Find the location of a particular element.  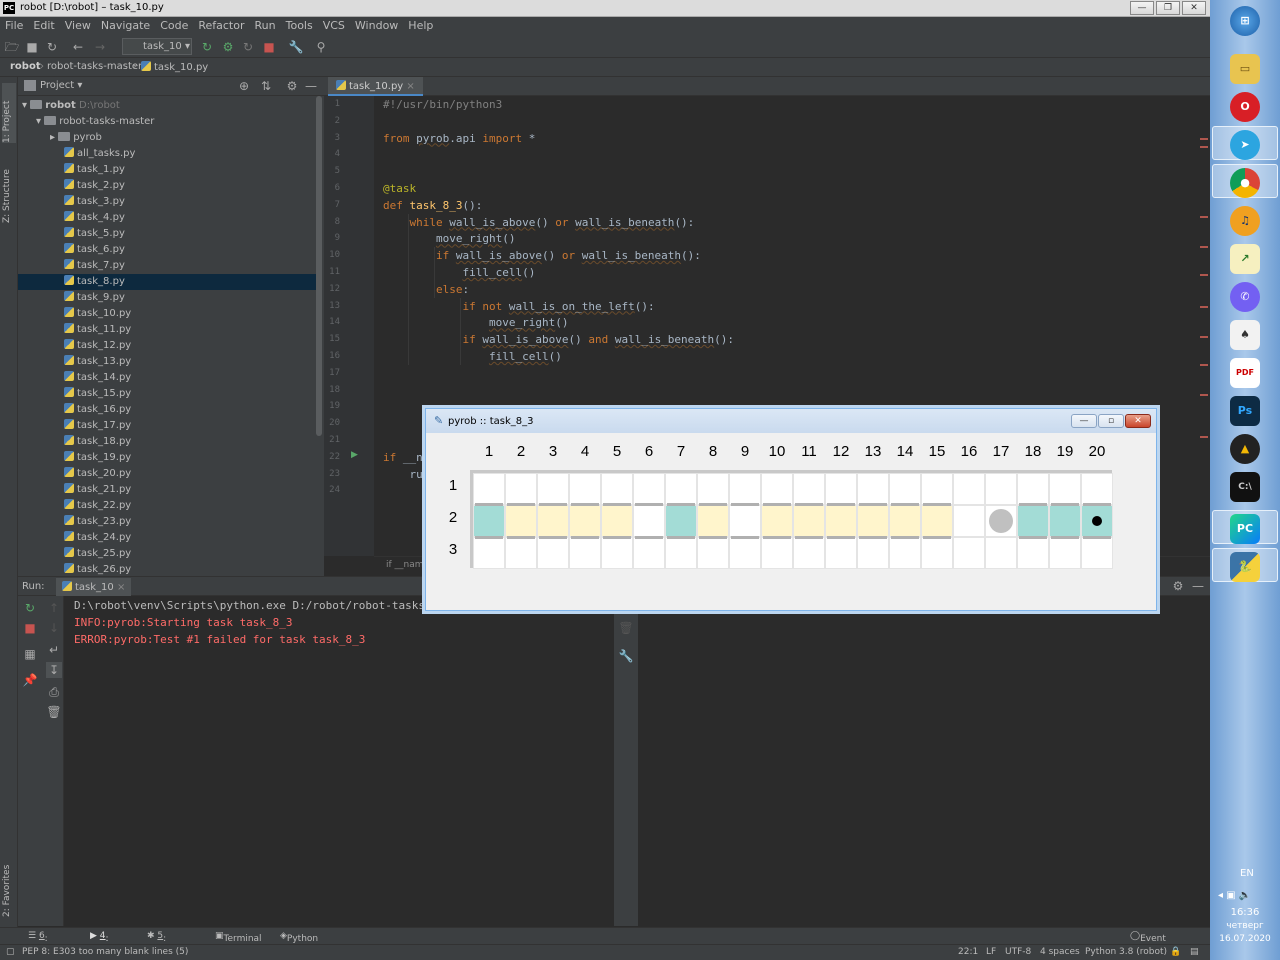

tree-file-item: task_9.py is located at coordinates (168, 298).